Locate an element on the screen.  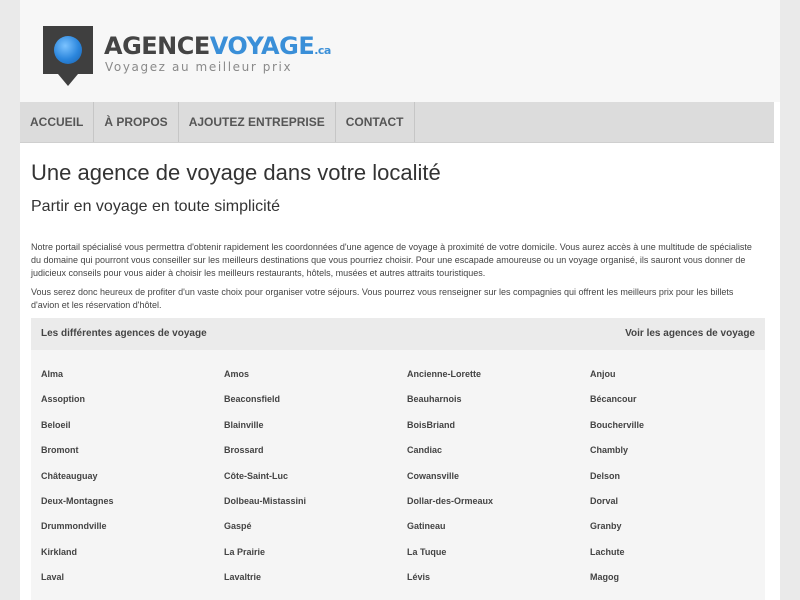
city-link: Deux-Montagnes is located at coordinates (77, 501).